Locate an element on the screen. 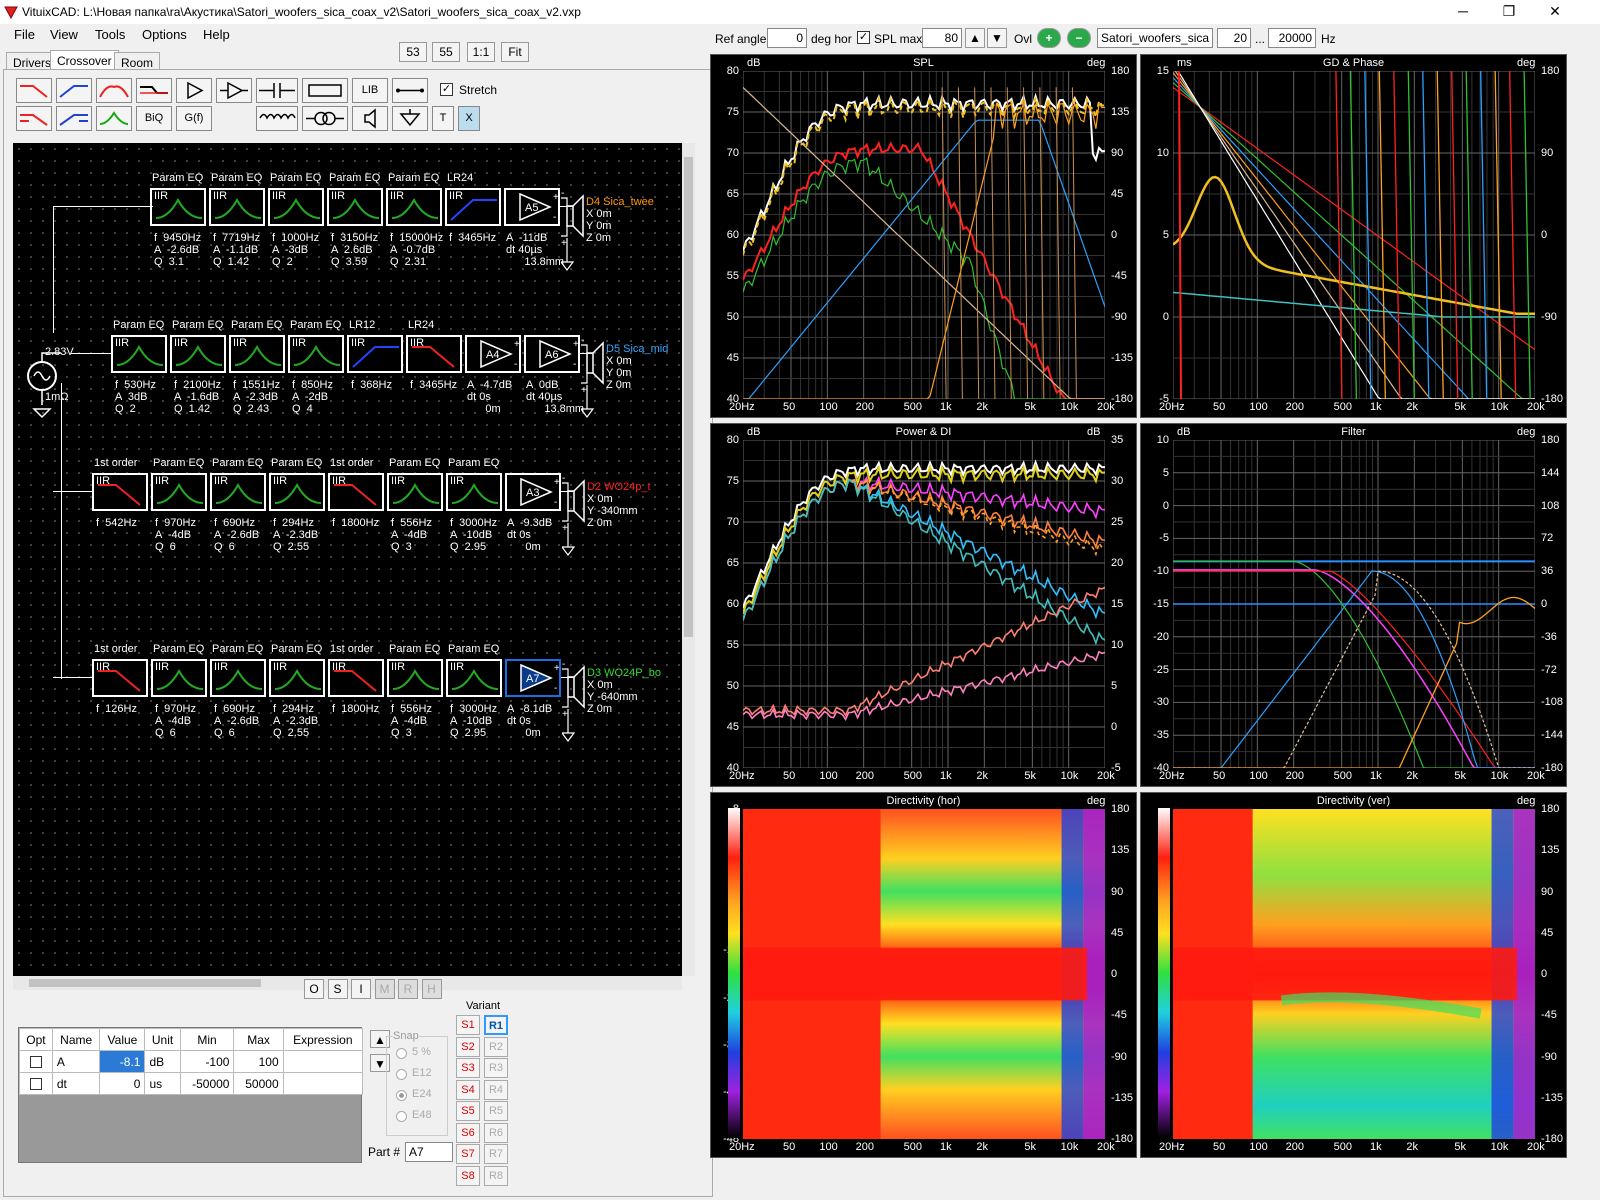 The image size is (1600, 1200). zoom-53-button: 53 is located at coordinates (413, 52).